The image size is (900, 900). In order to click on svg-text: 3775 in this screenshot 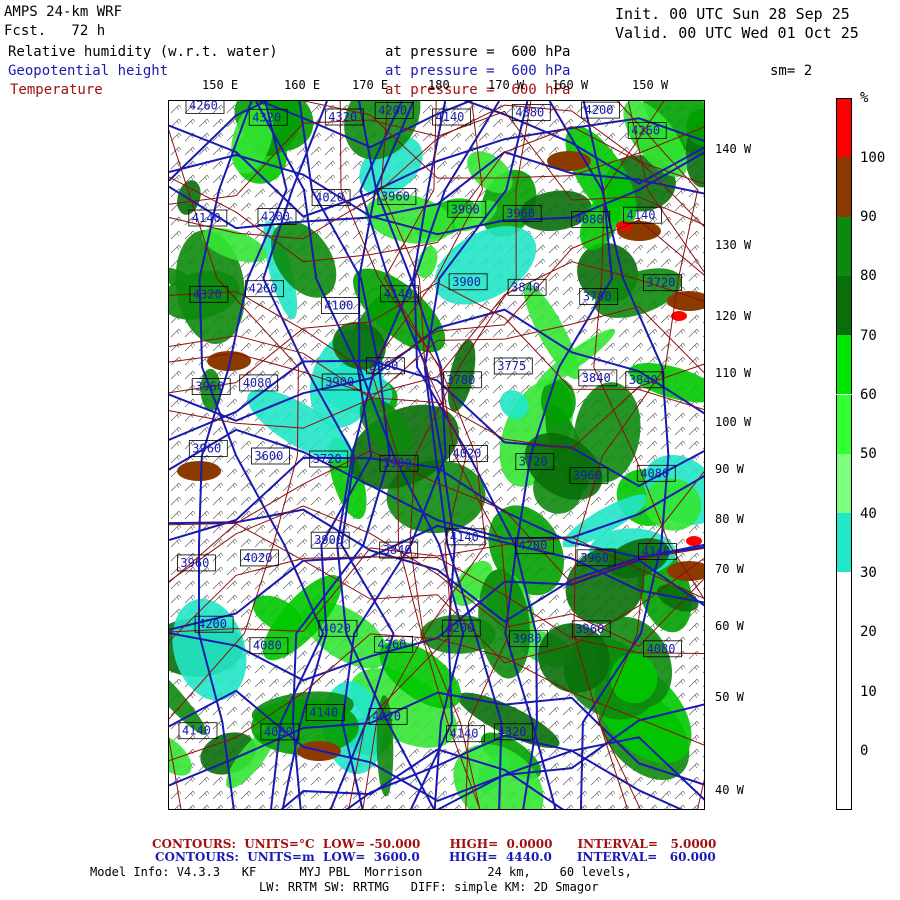, I will do `click(511, 366)`.